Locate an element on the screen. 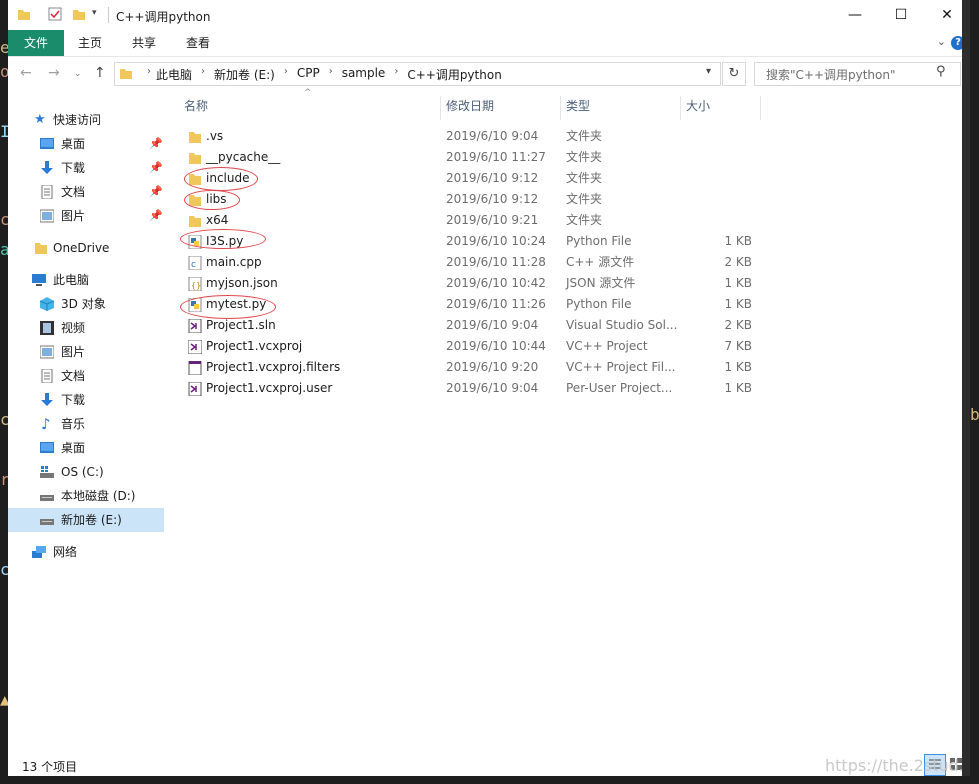 This screenshot has width=979, height=784. annotation-circle is located at coordinates (228, 307).